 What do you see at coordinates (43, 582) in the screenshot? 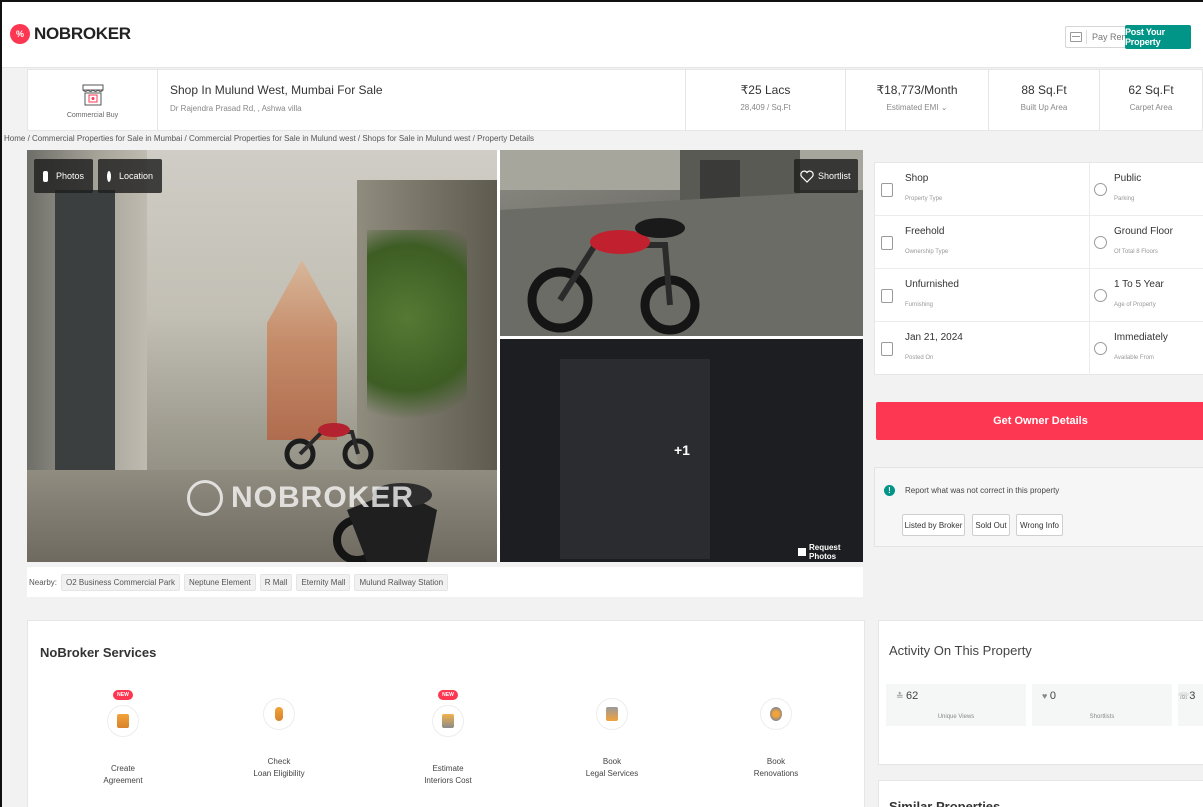
I see `nearby-label: Nearby:` at bounding box center [43, 582].